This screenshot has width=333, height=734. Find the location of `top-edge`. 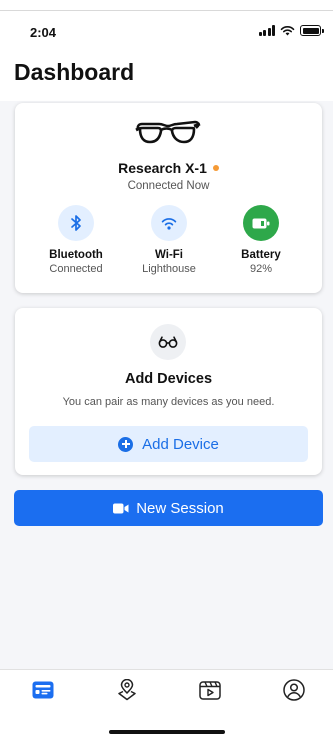

top-edge is located at coordinates (166, 5).